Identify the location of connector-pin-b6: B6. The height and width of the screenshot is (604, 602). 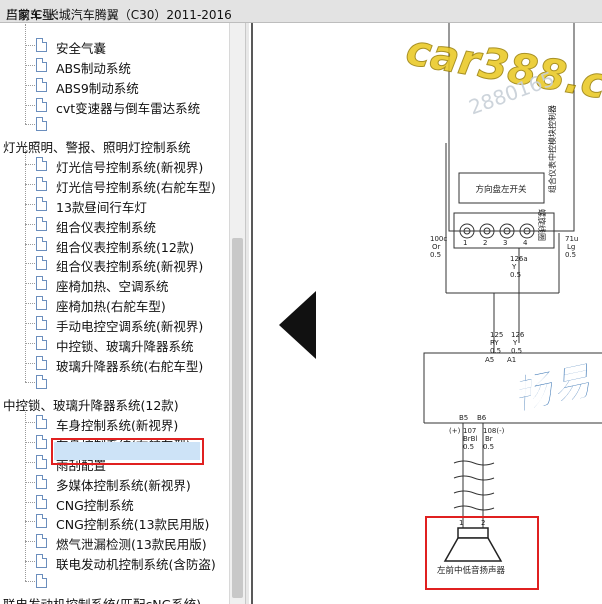
(482, 418).